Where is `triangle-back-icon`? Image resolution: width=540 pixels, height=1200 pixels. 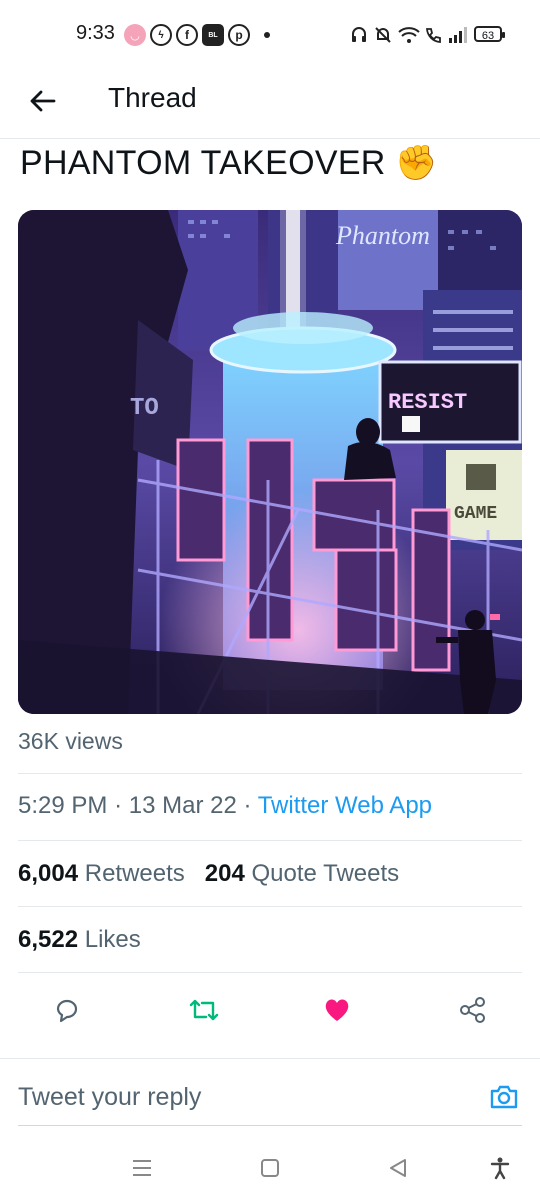
triangle-back-icon is located at coordinates (398, 1168).